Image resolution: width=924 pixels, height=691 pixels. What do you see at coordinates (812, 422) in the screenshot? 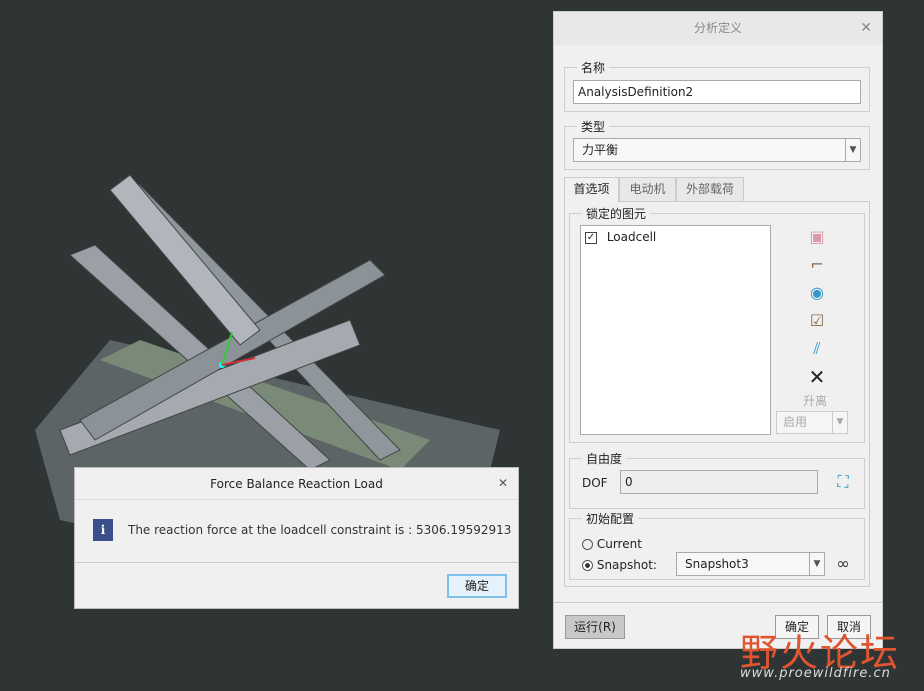
I see `enable-select: 启用 ▼` at bounding box center [812, 422].